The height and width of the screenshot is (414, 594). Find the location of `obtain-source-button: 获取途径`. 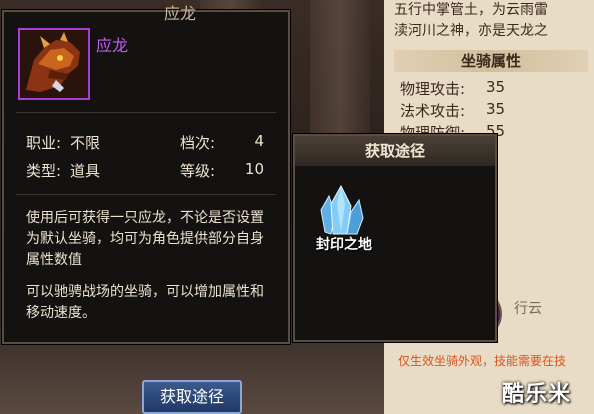

obtain-source-button: 获取途径 is located at coordinates (192, 397).